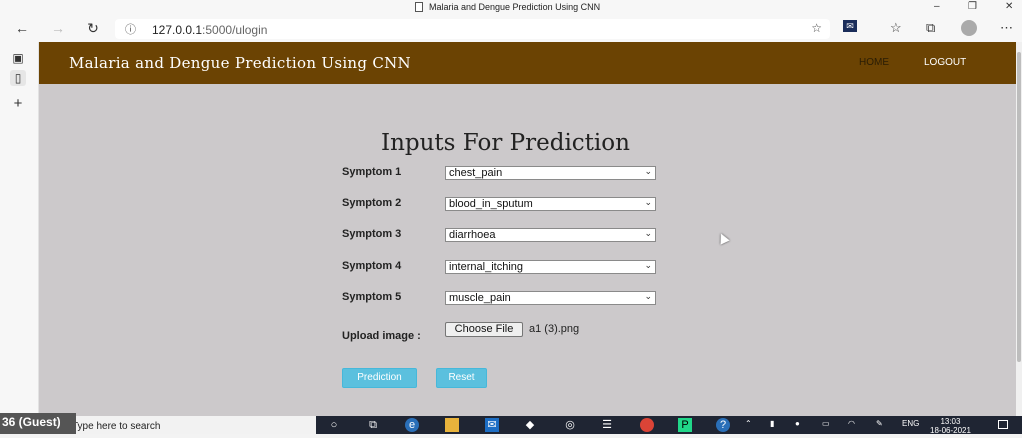 Image resolution: width=1022 pixels, height=438 pixels. What do you see at coordinates (484, 329) in the screenshot?
I see `choose-file-button: Choose File` at bounding box center [484, 329].